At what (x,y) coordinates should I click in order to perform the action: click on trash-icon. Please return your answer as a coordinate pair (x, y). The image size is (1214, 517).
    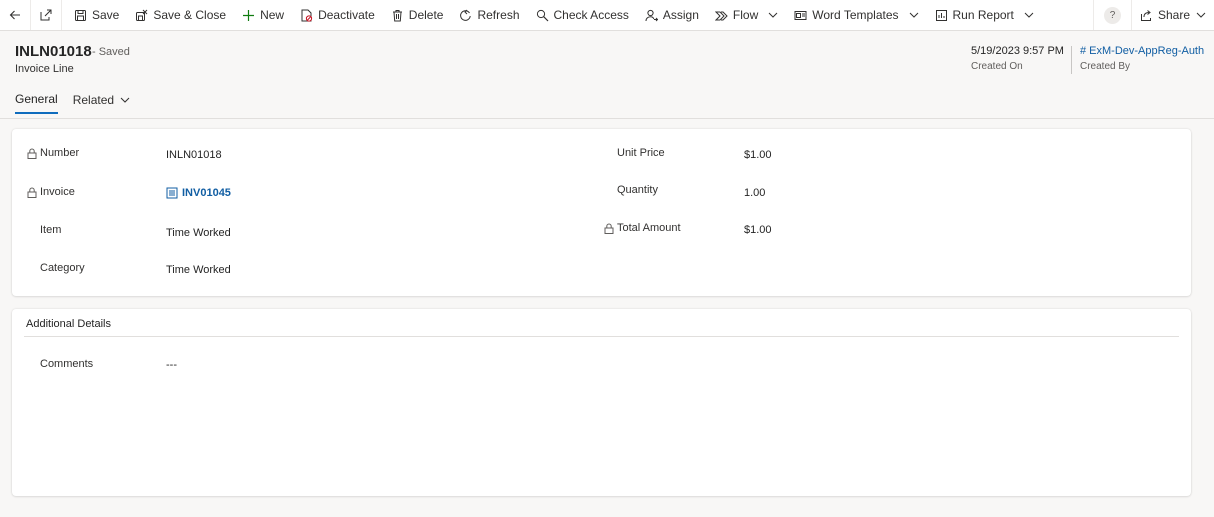
    Looking at the image, I should click on (397, 15).